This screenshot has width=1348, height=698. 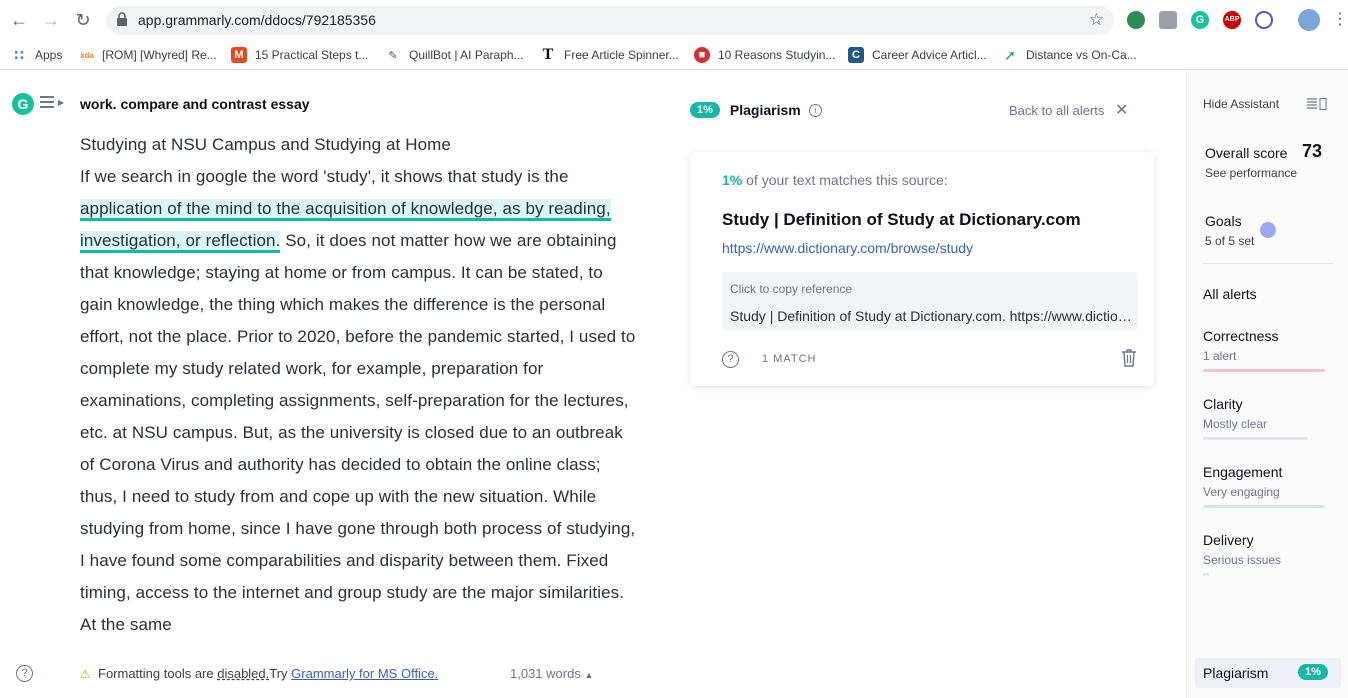 I want to click on divider, so click(x=1268, y=263).